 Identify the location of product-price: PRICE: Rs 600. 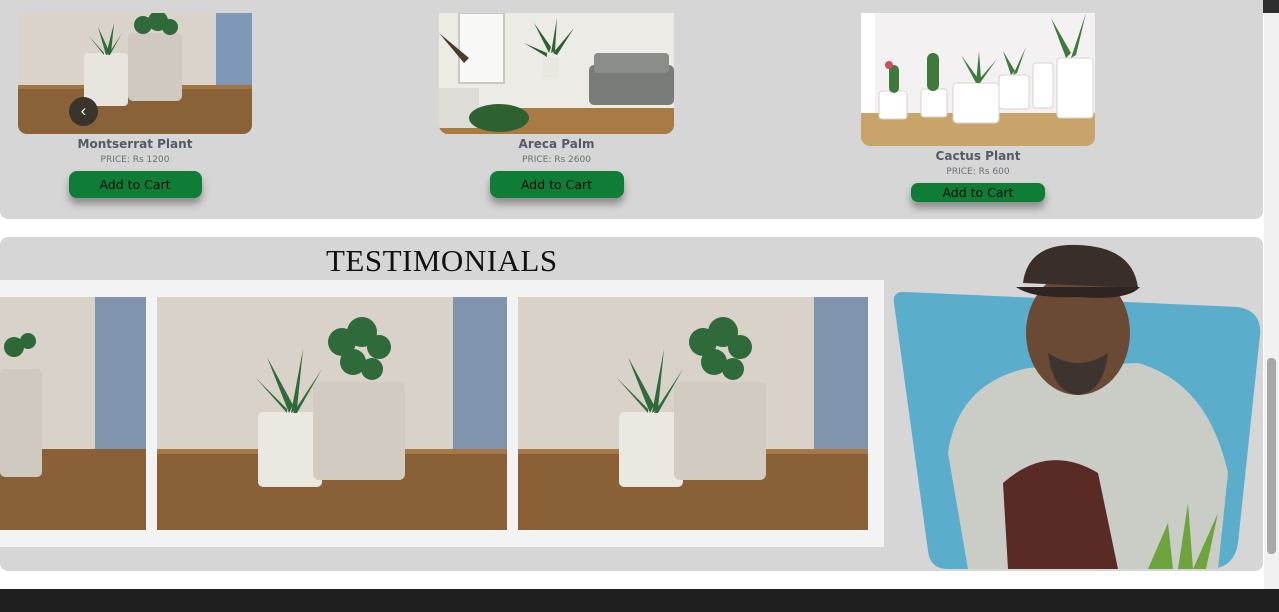
(978, 172).